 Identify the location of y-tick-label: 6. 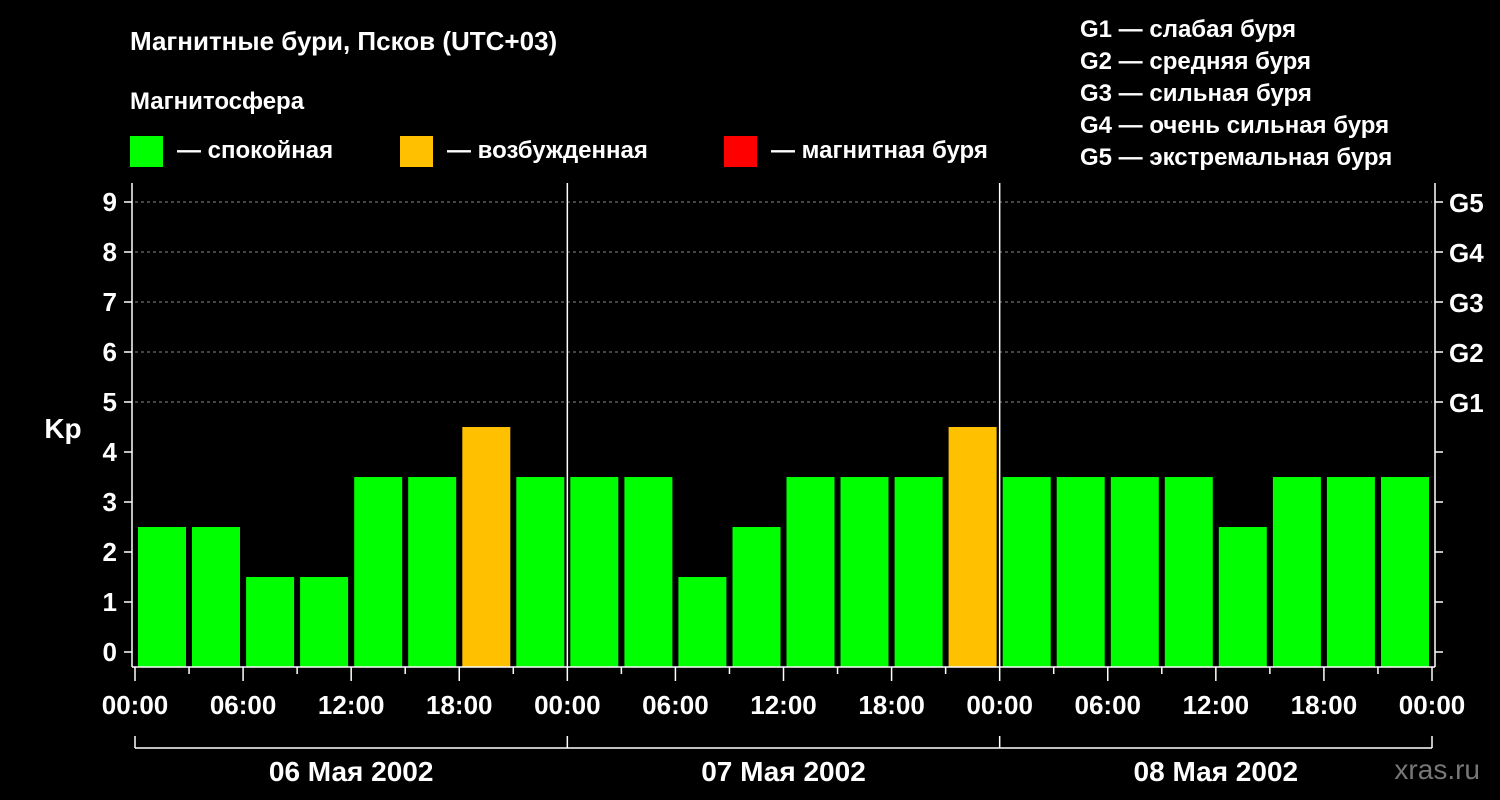
(110, 352).